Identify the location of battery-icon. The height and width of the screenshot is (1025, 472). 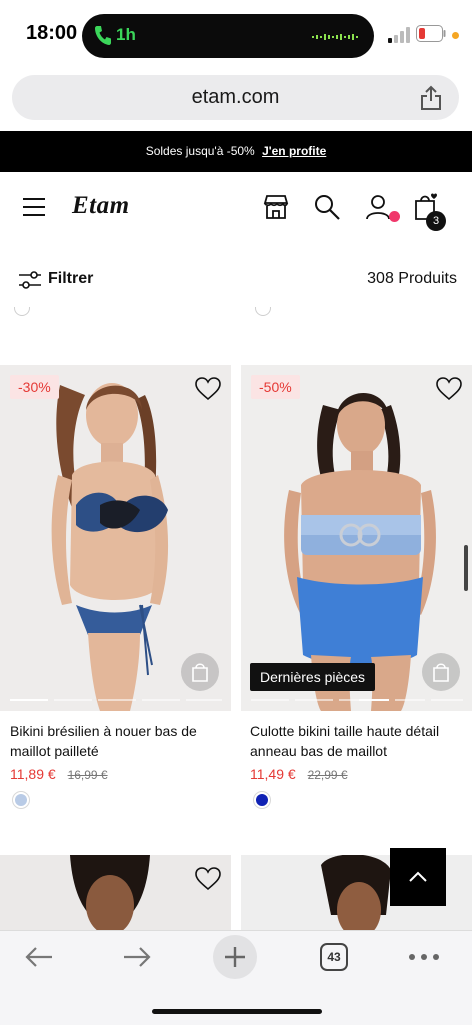
(431, 33).